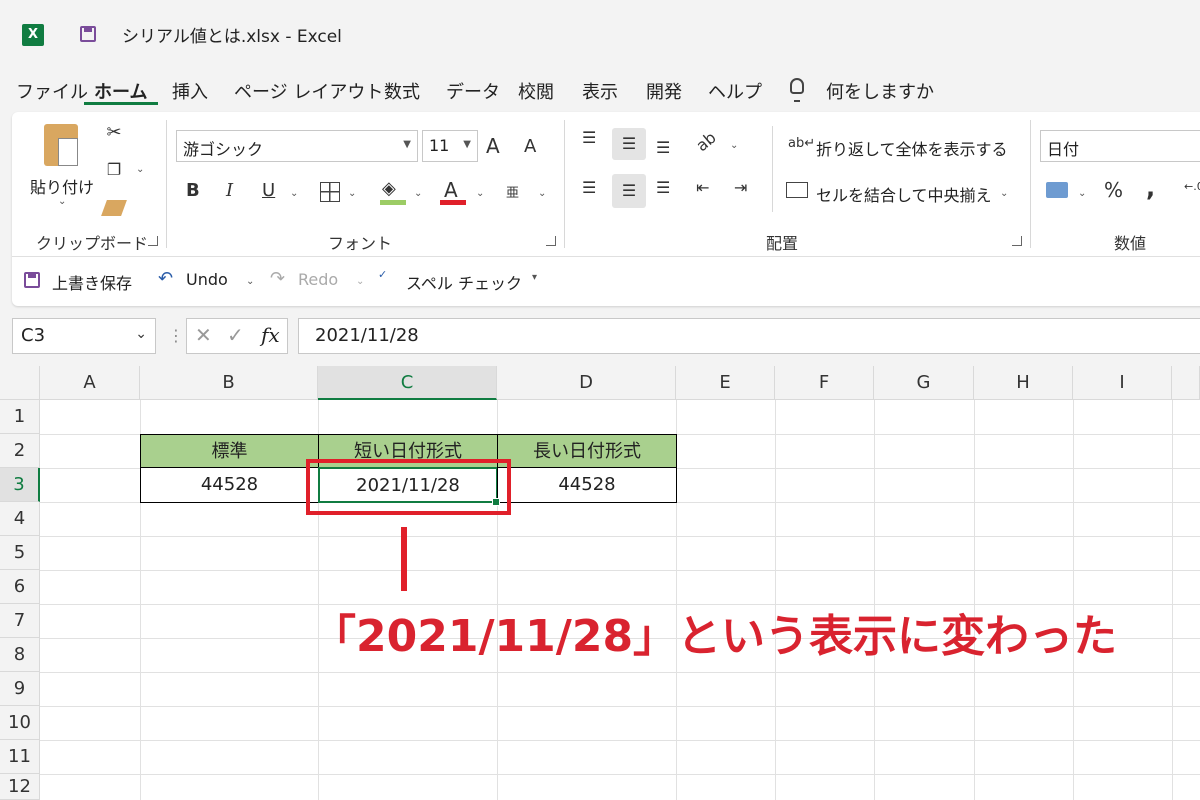 Image resolution: width=1200 pixels, height=800 pixels. I want to click on row-header: 8, so click(20, 655).